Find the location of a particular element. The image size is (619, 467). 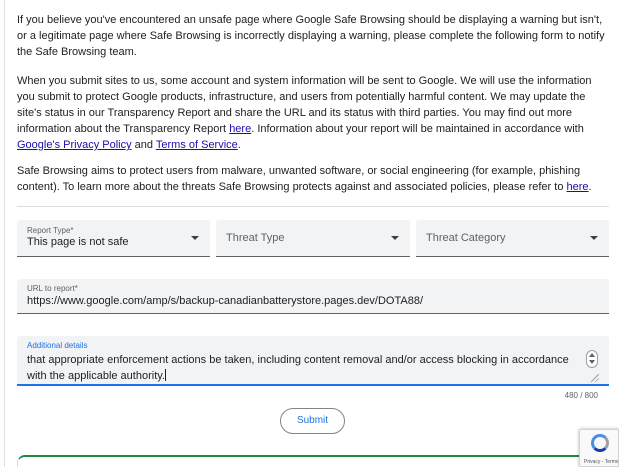

terms-of-service-link: Terms of Service is located at coordinates (197, 145).